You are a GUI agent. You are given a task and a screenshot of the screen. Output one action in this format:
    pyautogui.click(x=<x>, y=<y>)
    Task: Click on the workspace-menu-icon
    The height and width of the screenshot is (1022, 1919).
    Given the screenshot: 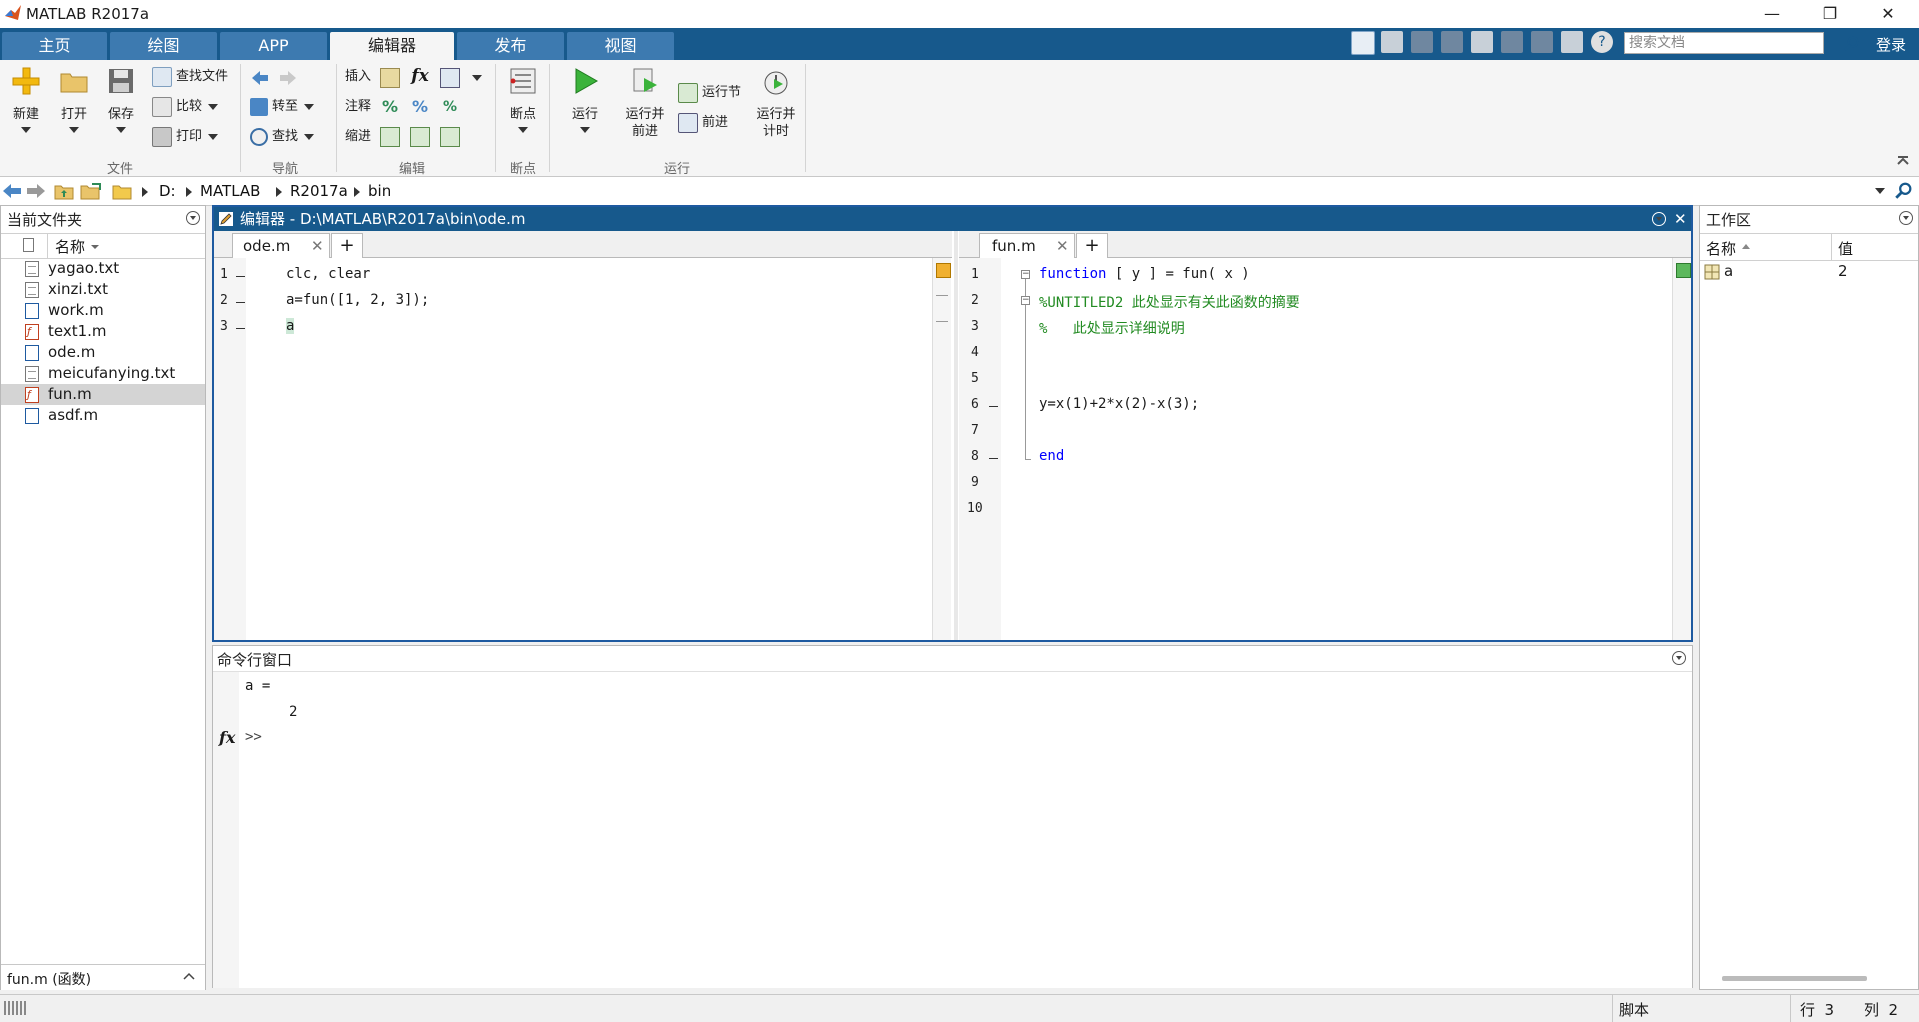 What is the action you would take?
    pyautogui.click(x=1906, y=218)
    